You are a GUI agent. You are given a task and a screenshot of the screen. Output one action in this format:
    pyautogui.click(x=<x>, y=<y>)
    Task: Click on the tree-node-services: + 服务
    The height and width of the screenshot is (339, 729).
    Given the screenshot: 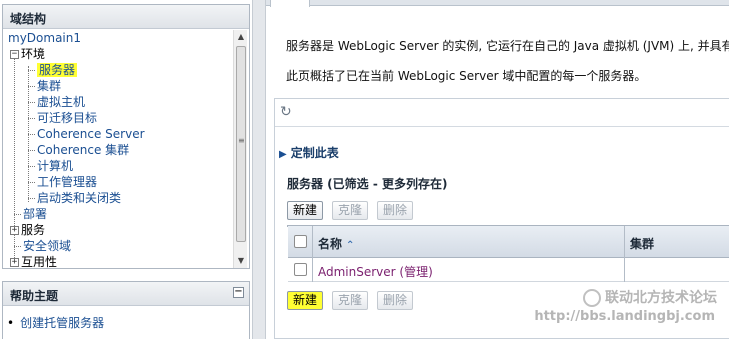 What is the action you would take?
    pyautogui.click(x=27, y=230)
    